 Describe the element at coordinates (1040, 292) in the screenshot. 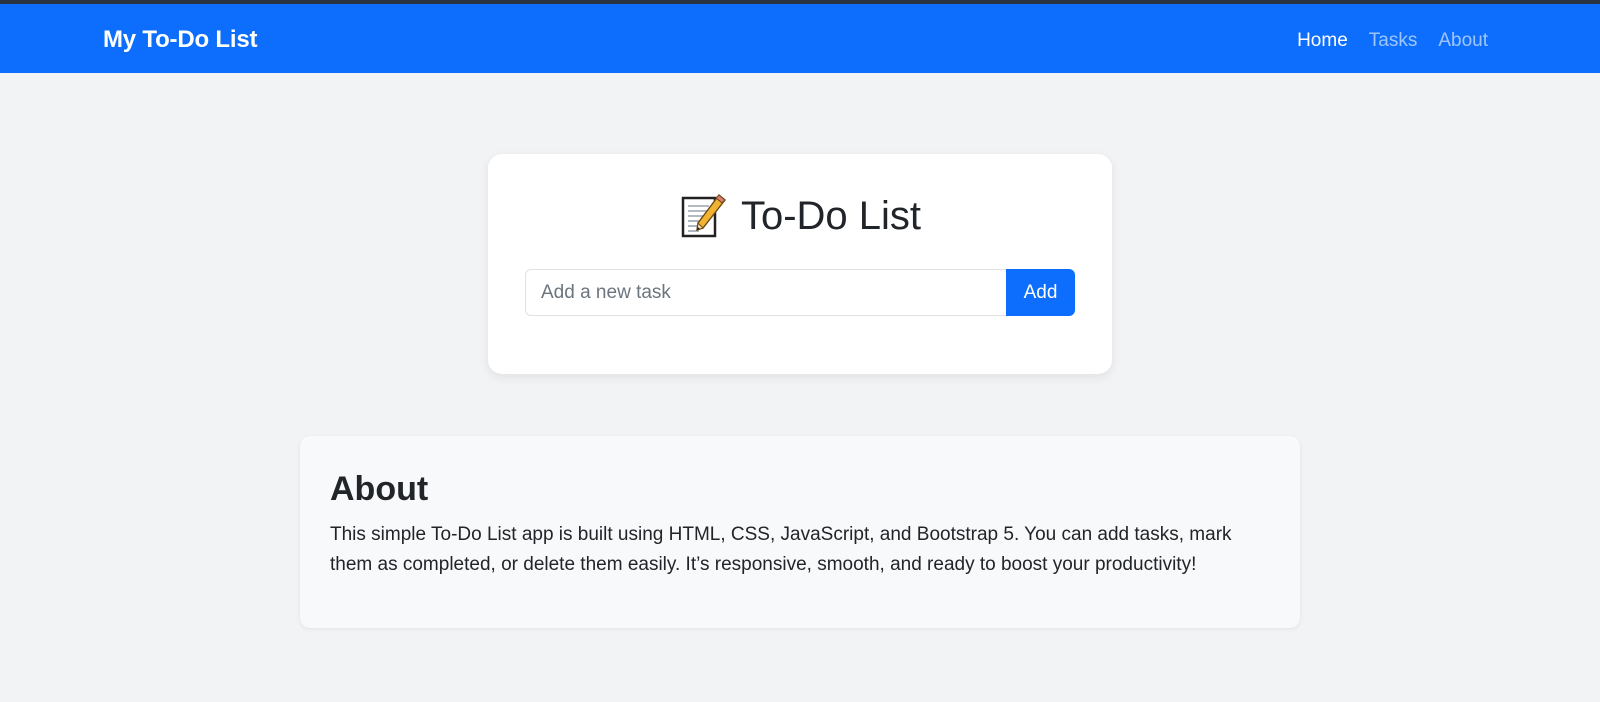

I see `add-task-button: Add` at that location.